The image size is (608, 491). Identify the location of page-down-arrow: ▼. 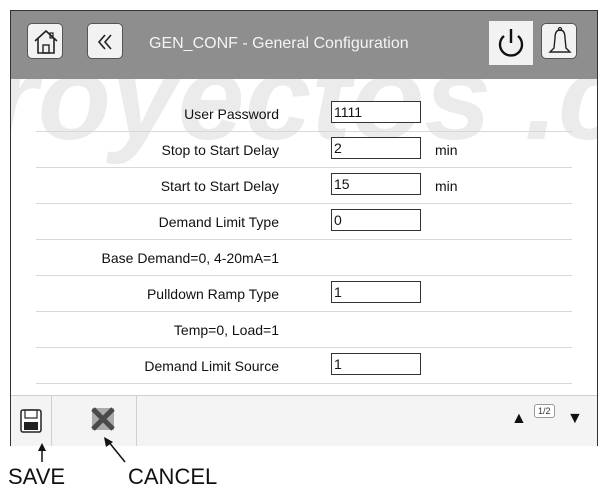
(575, 419).